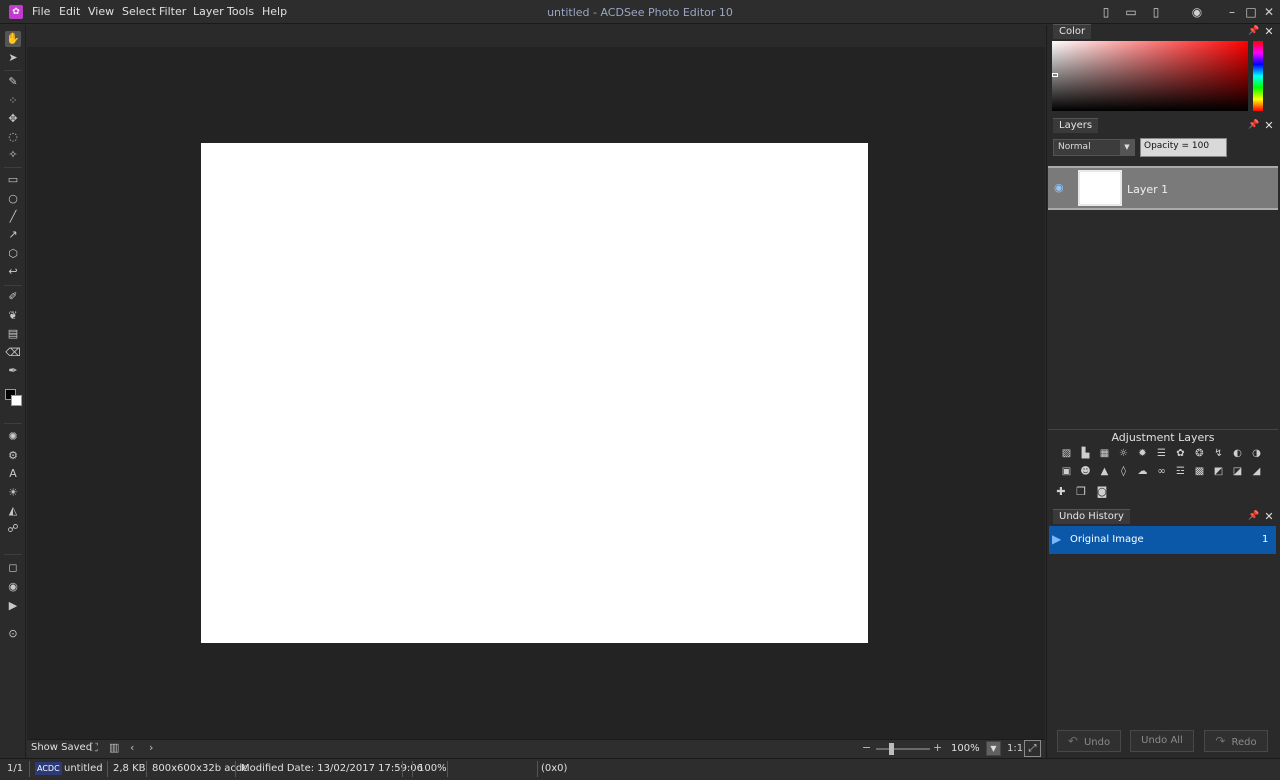  Describe the element at coordinates (1123, 453) in the screenshot. I see `brightness-icon: ☼` at that location.